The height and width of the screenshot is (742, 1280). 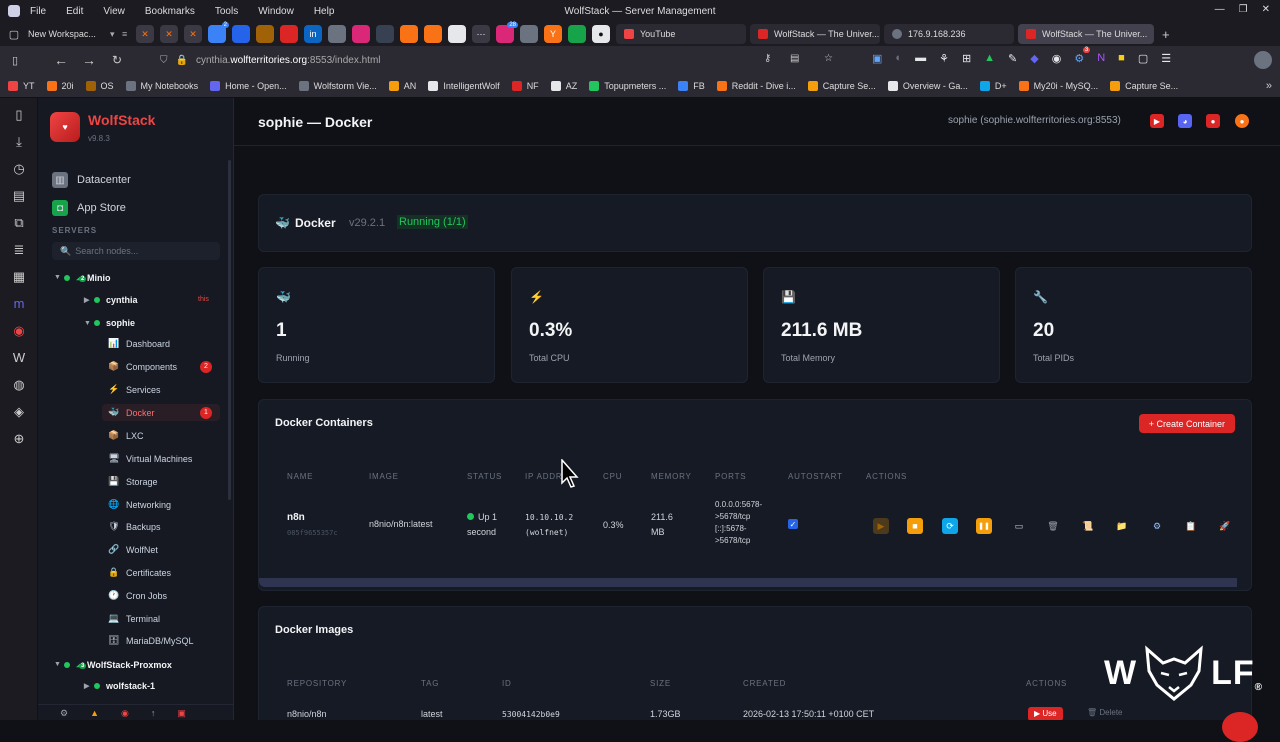 I want to click on nav-datacenter: ▥ Datacenter, so click(x=91, y=180).